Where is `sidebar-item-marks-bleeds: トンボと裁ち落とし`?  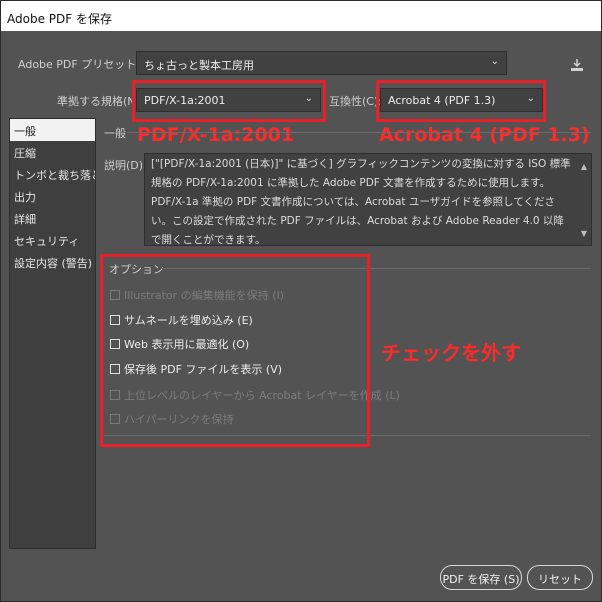 sidebar-item-marks-bleeds: トンボと裁ち落とし is located at coordinates (52, 174).